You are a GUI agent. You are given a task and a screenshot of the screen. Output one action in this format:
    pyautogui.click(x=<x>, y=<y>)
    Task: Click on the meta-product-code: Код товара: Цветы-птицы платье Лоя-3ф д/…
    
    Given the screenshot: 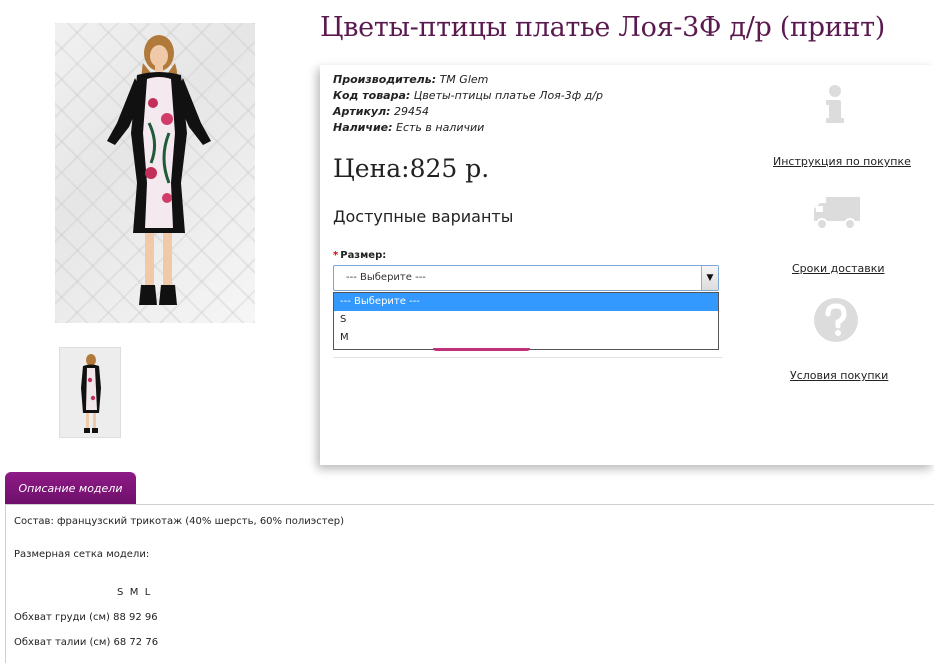 What is the action you would take?
    pyautogui.click(x=468, y=95)
    